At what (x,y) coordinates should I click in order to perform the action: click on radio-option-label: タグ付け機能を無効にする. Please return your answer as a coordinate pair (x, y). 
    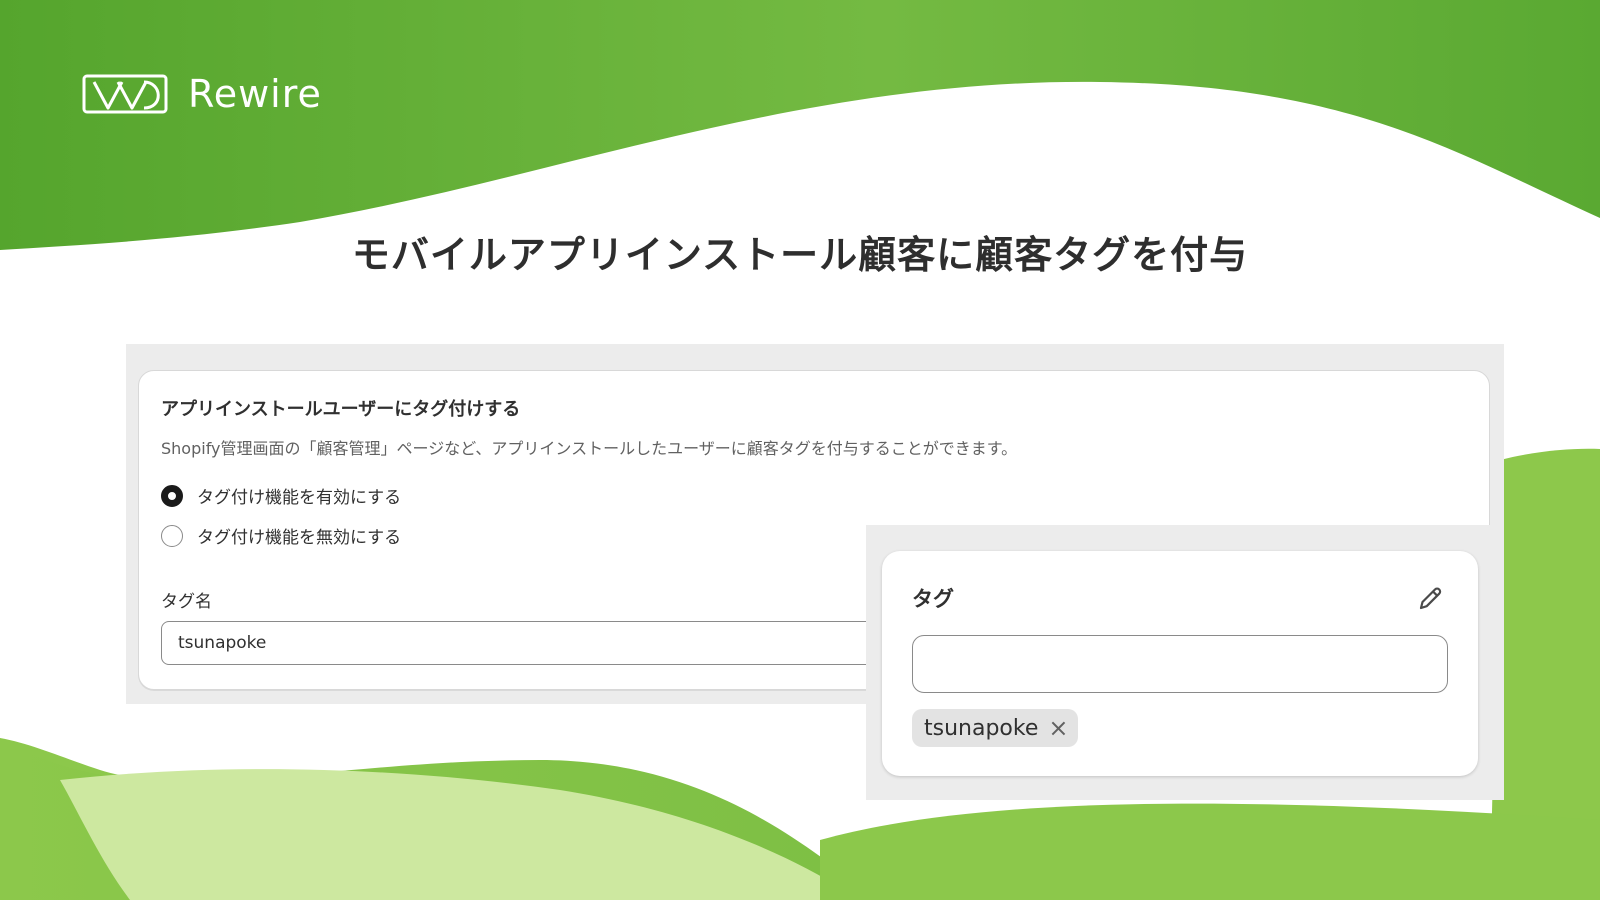
    Looking at the image, I should click on (299, 538).